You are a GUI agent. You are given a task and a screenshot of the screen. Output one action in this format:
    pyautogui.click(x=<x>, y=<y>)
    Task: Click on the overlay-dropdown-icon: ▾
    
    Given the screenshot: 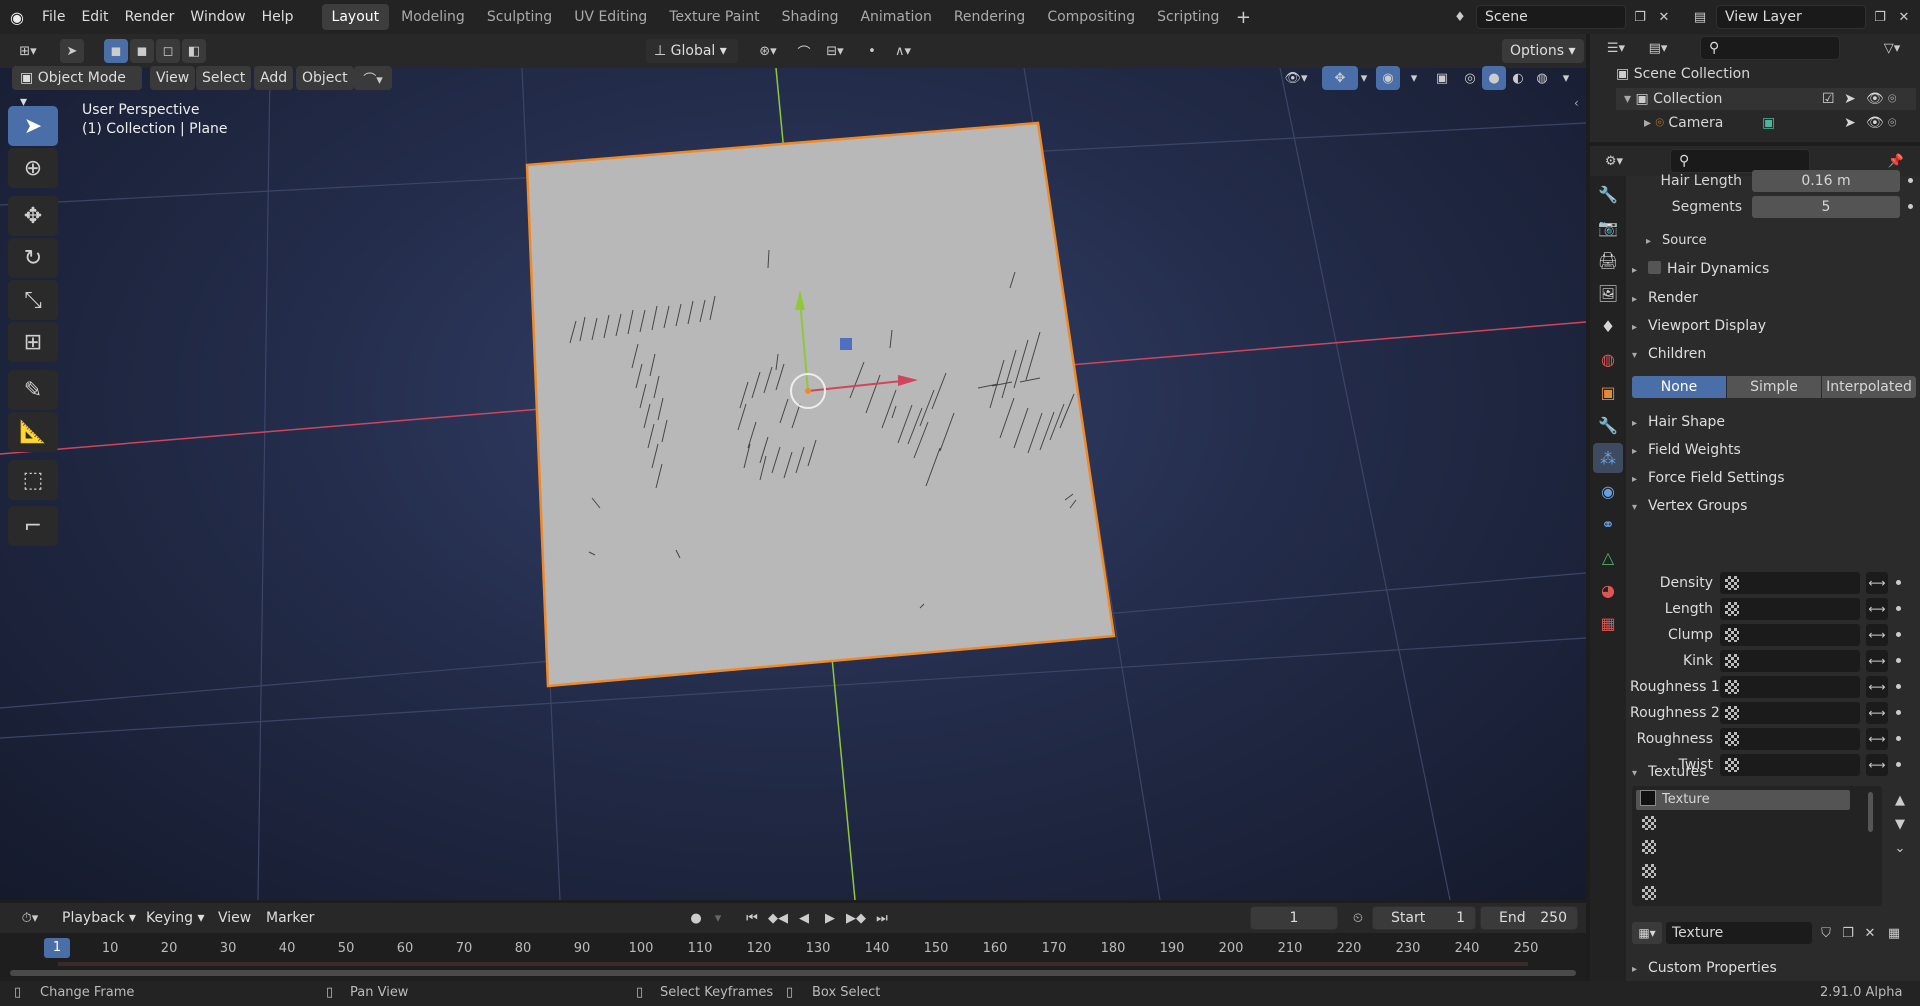 What is the action you would take?
    pyautogui.click(x=1414, y=78)
    